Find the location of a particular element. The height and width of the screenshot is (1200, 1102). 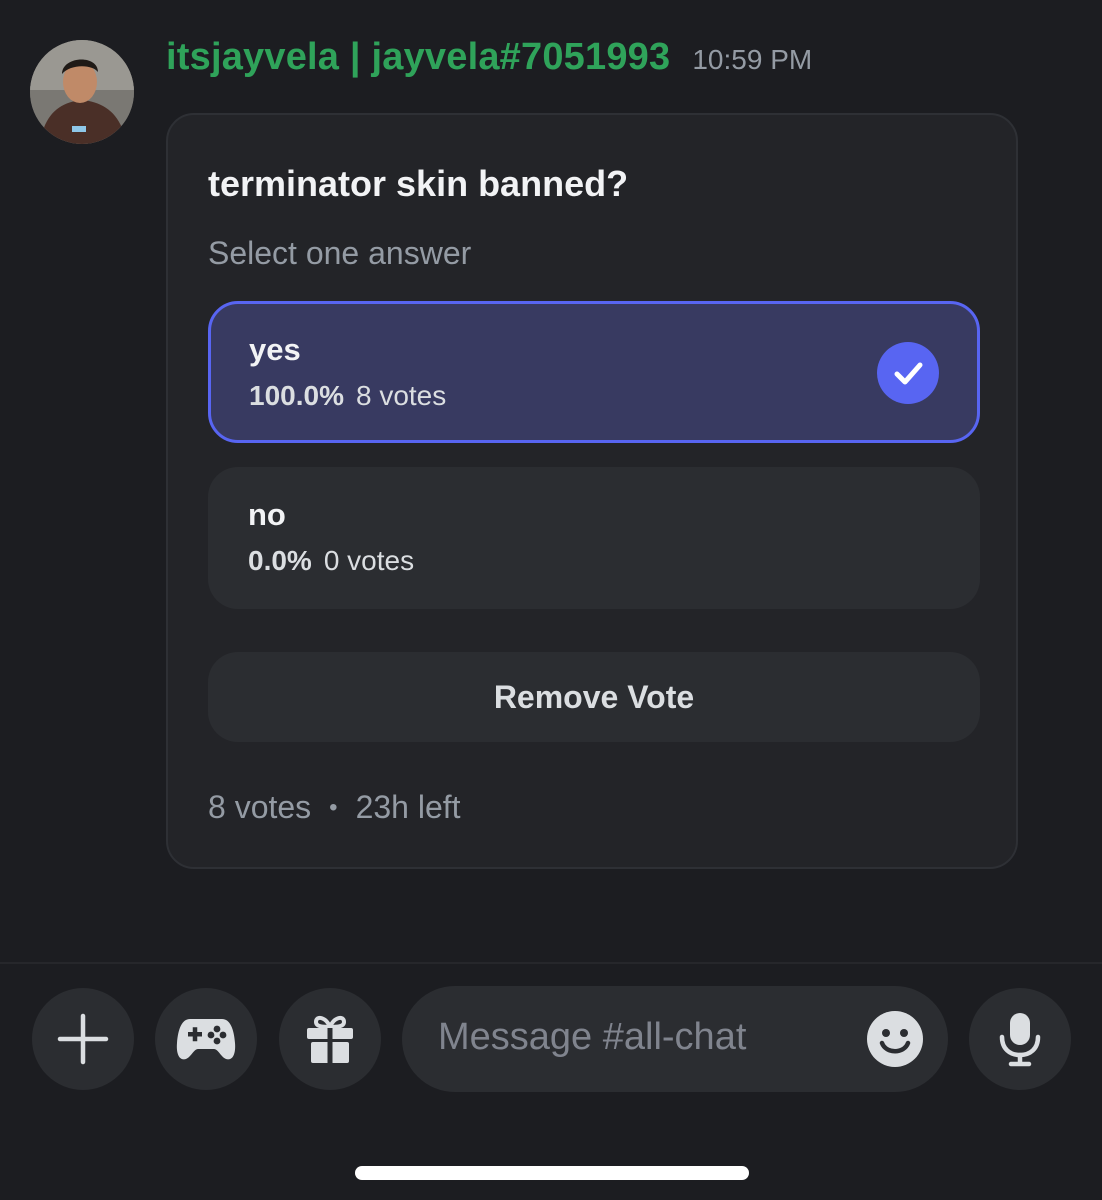

message-input: Message #all-chat is located at coordinates (675, 1039).